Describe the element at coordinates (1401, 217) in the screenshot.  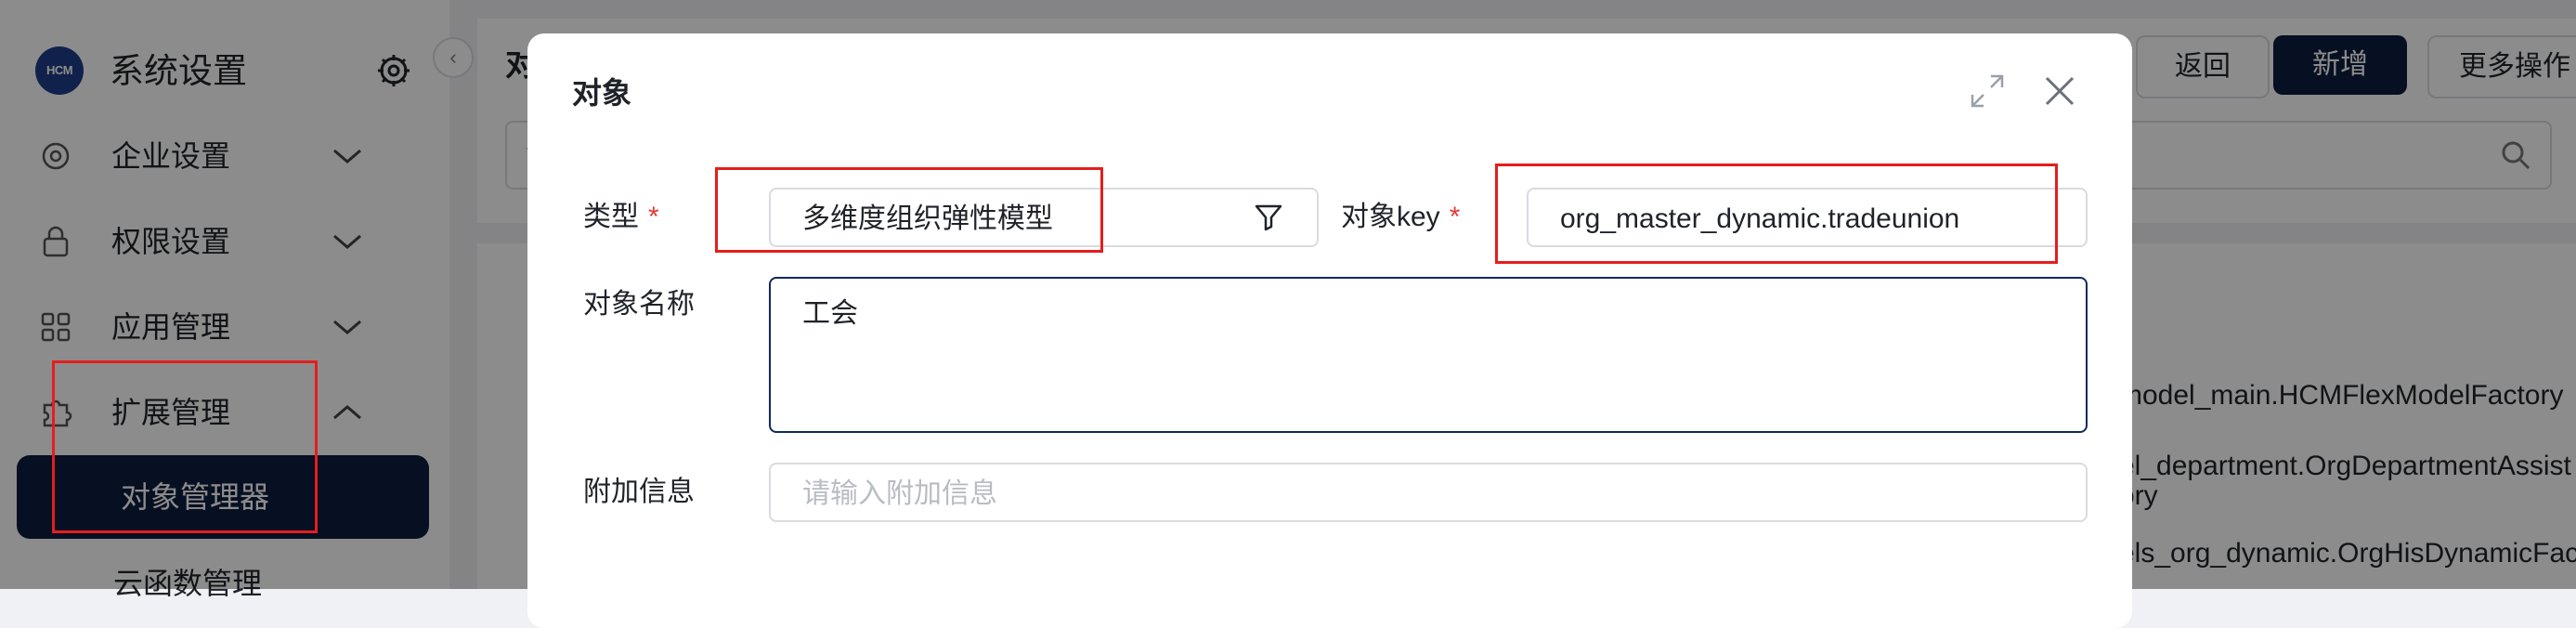
I see `key-label: 对象key *` at that location.